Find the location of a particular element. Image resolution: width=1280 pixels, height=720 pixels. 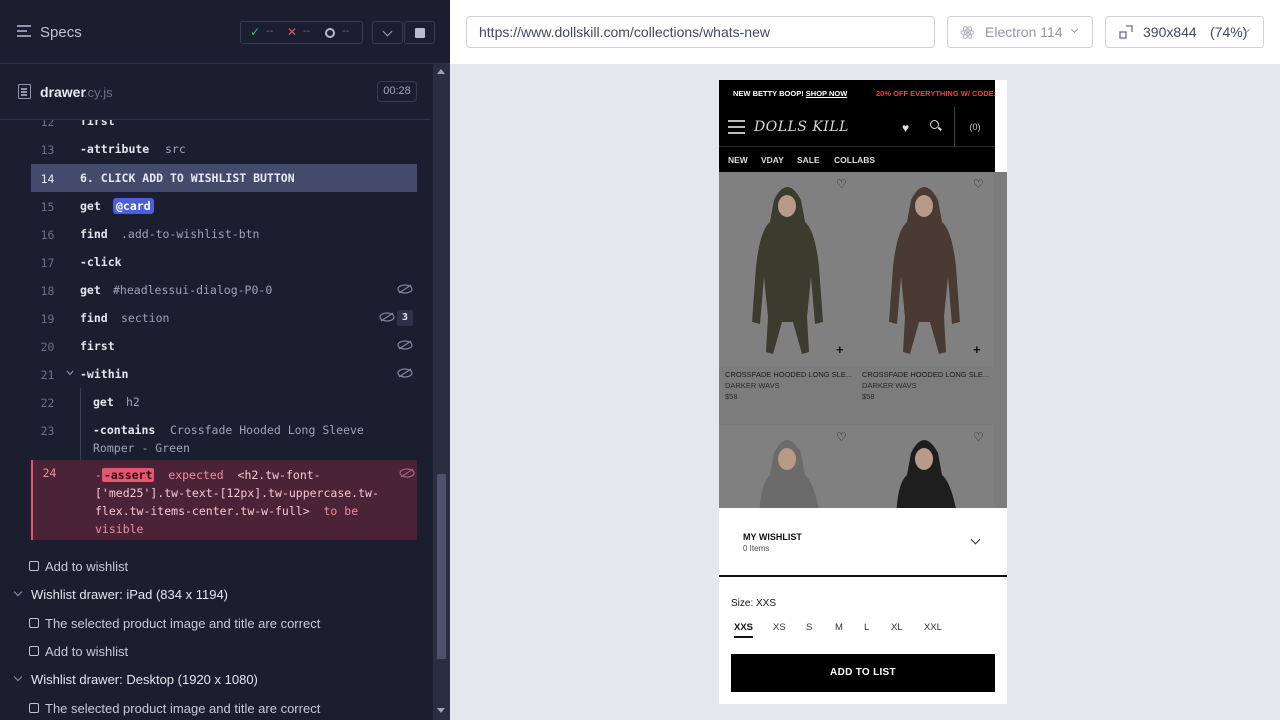

specs-header: Specs ✓ -- ✕ -- -- is located at coordinates (225, 32).